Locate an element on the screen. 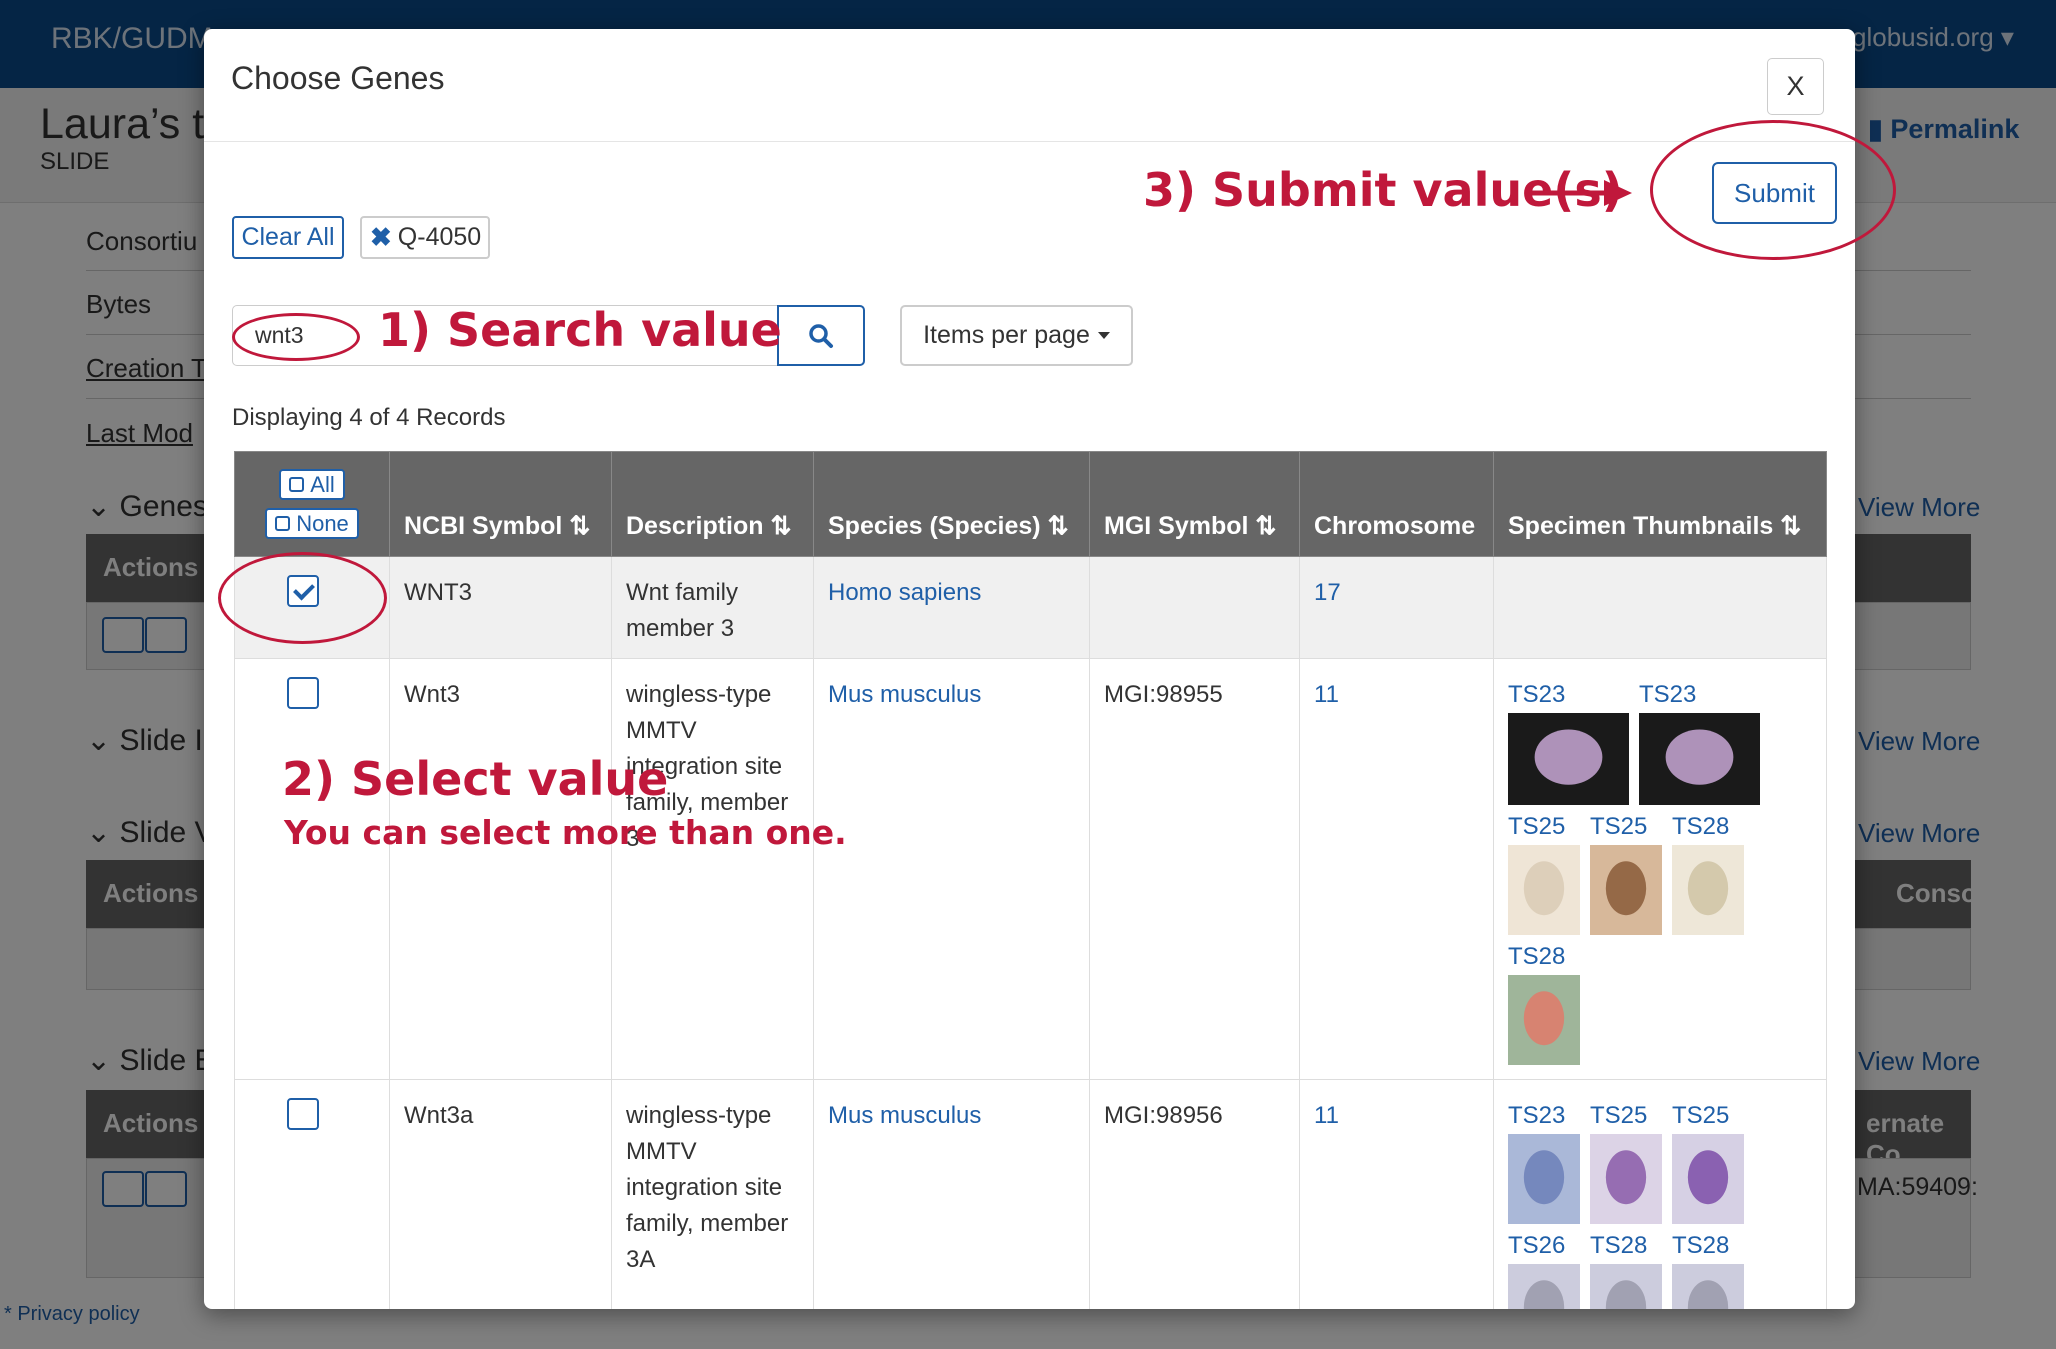 Image resolution: width=2056 pixels, height=1349 pixels. chromosome-cell: 17 is located at coordinates (1396, 607).